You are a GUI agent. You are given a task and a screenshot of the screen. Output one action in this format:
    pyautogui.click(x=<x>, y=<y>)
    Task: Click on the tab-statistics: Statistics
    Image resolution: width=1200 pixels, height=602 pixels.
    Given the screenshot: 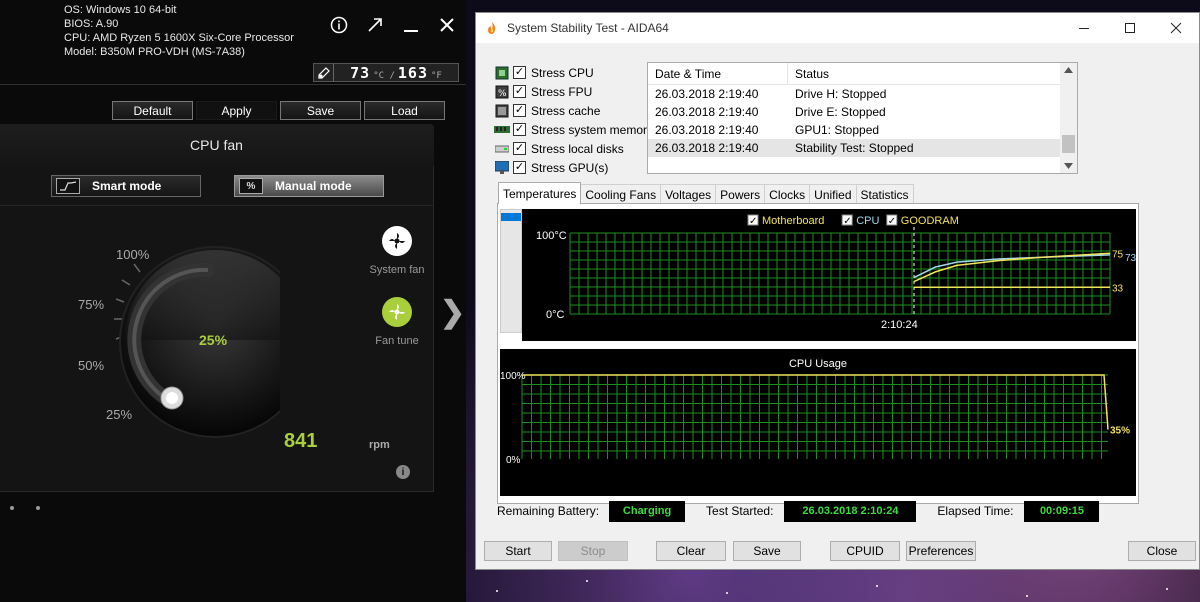 What is the action you would take?
    pyautogui.click(x=884, y=194)
    